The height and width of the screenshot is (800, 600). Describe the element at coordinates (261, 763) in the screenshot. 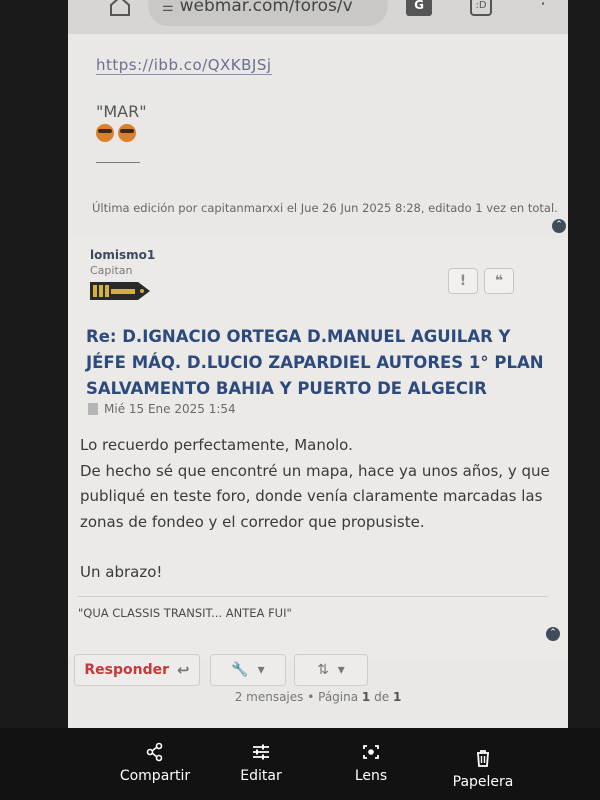

I see `edit-action: Editar` at that location.